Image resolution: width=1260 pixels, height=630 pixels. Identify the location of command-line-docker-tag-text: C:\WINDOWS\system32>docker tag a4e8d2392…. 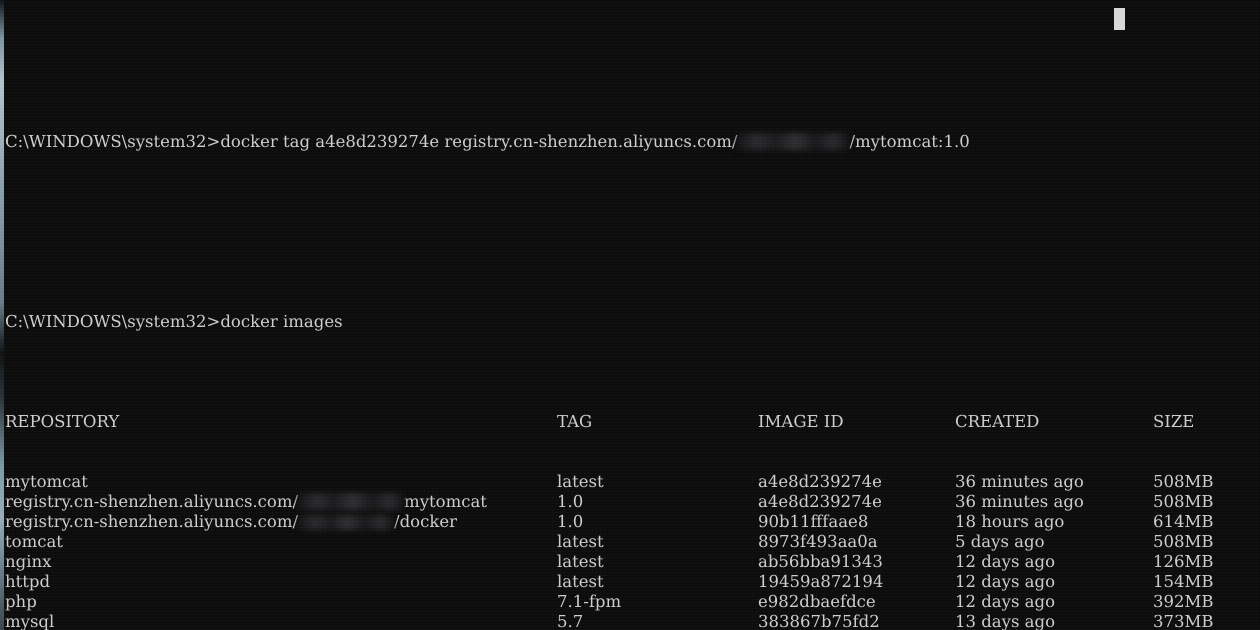
(632, 142).